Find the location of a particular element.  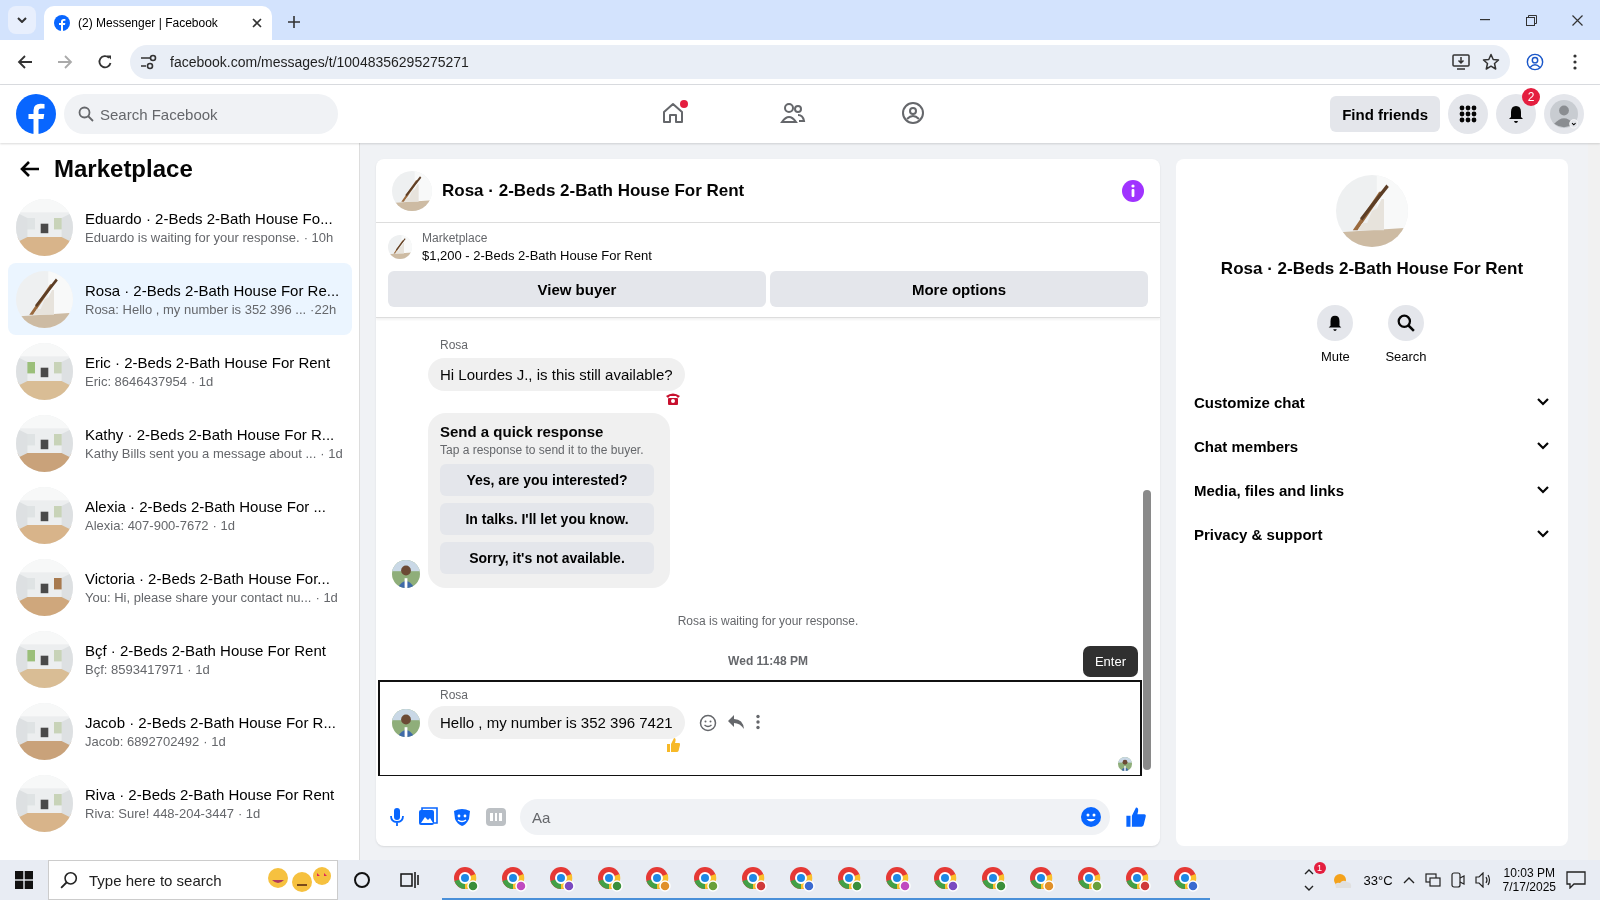

status-text: Rosa is waiting for your response. is located at coordinates (768, 621).